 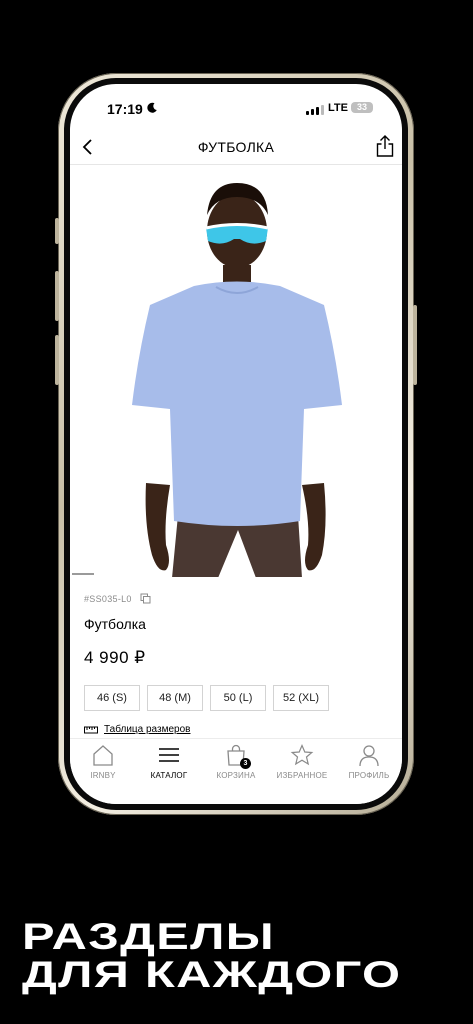 I want to click on product-sku: #SS035-L0, so click(x=108, y=599).